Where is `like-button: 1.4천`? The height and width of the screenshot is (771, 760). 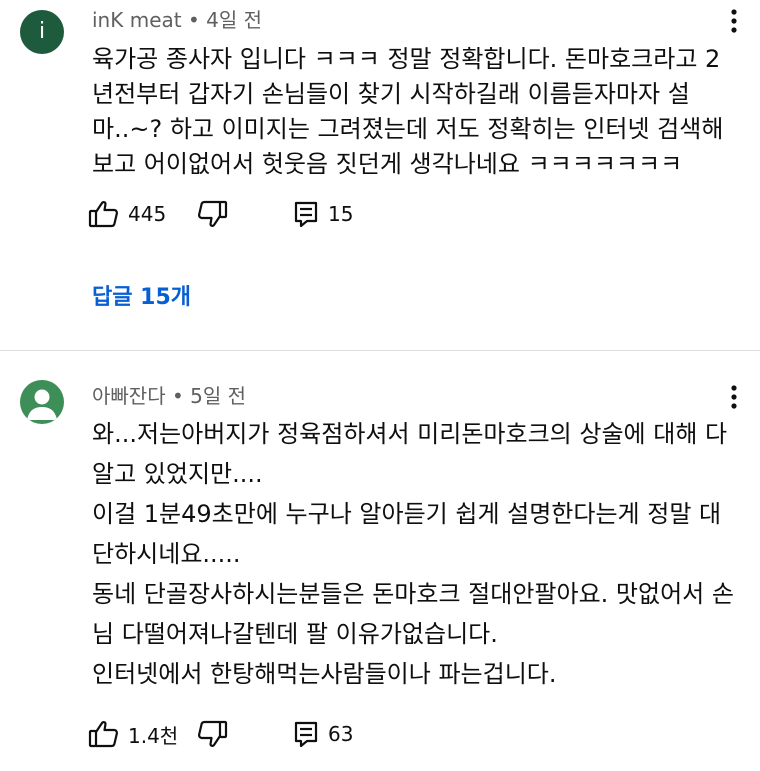
like-button: 1.4천 is located at coordinates (133, 734).